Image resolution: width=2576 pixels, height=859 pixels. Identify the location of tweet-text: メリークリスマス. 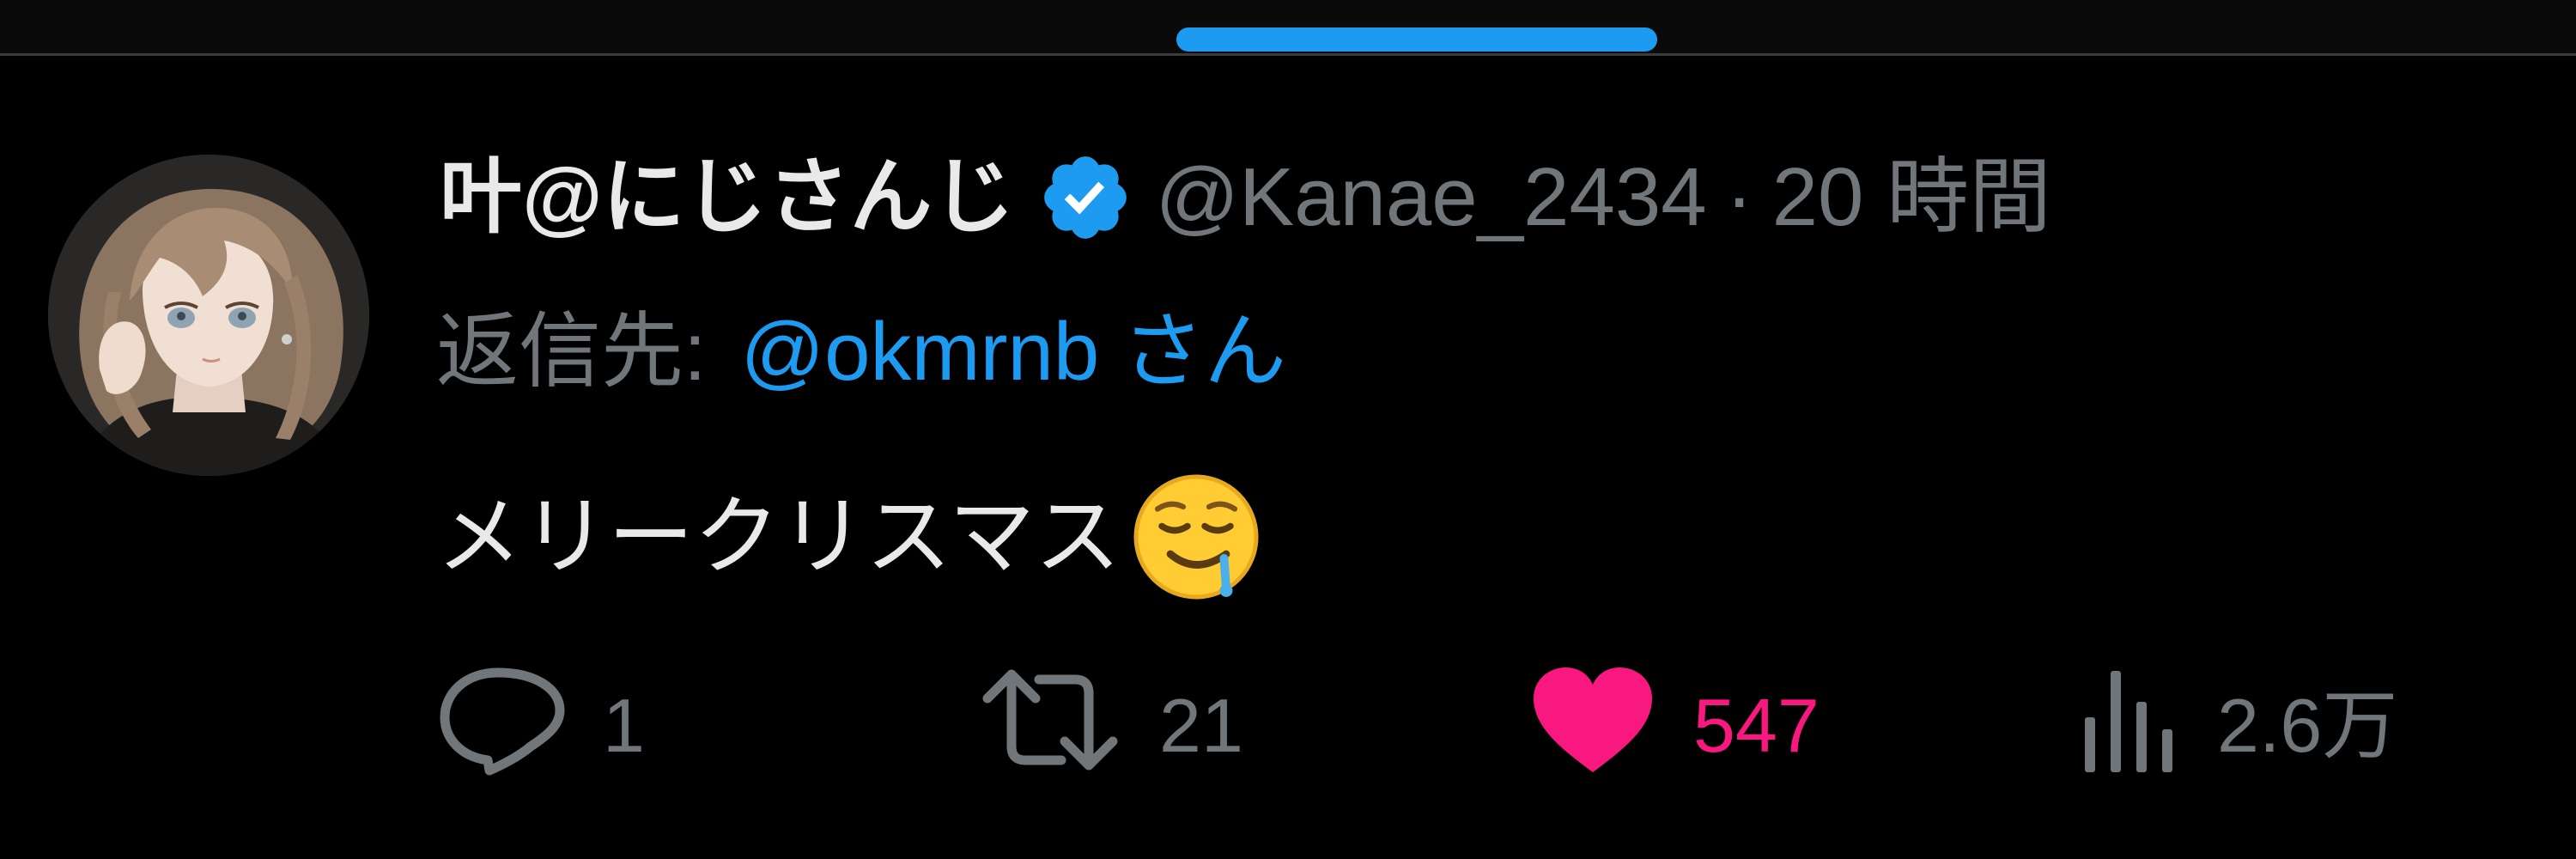
(779, 537).